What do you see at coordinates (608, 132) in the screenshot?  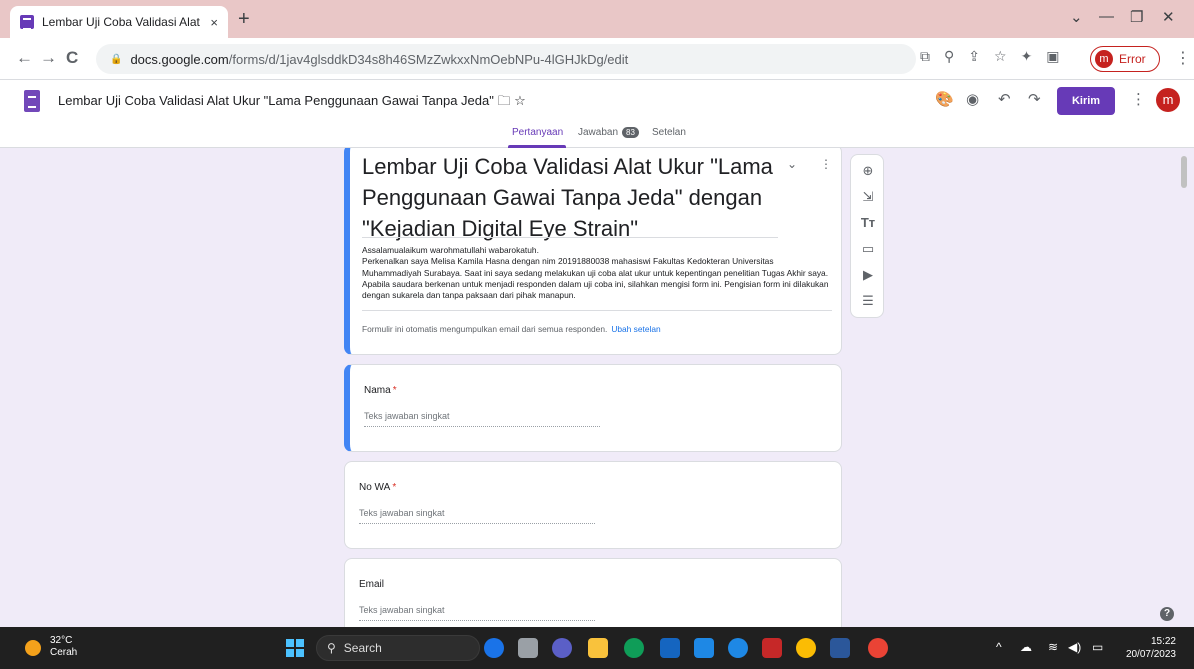 I see `tab-responses: Jawaban 83` at bounding box center [608, 132].